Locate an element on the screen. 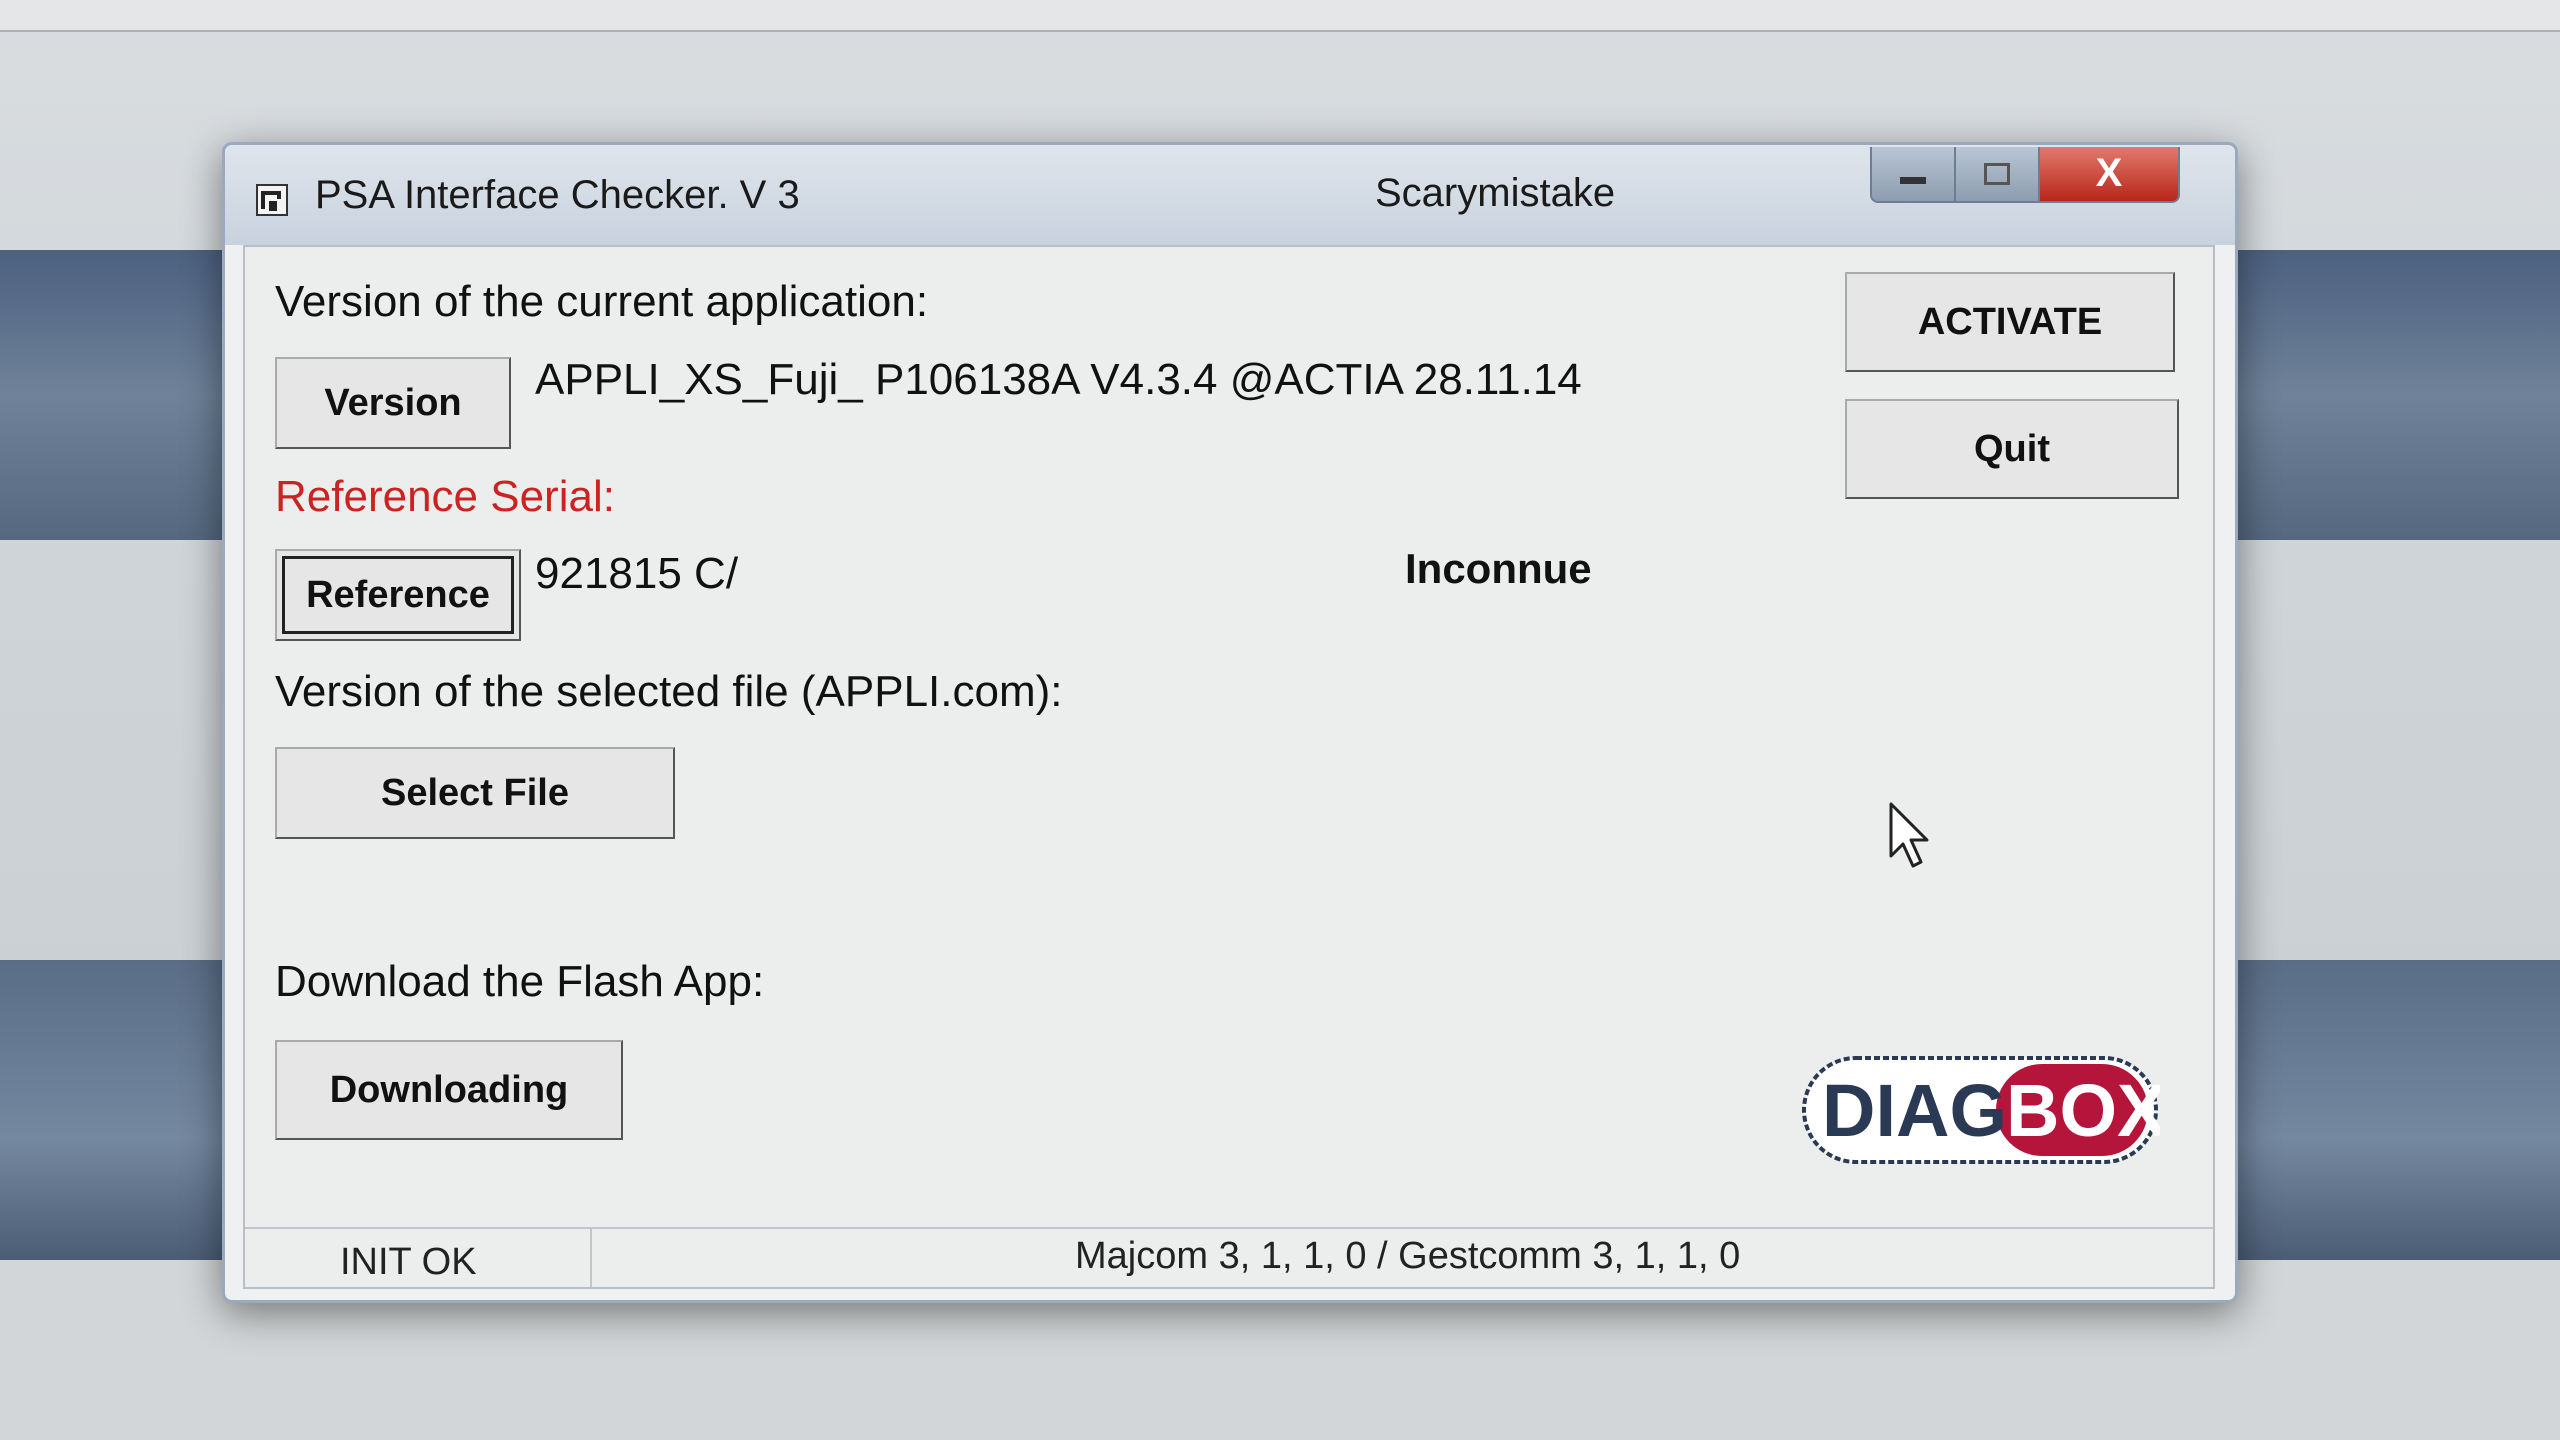 The image size is (2560, 1440). minimize-button is located at coordinates (1913, 175).